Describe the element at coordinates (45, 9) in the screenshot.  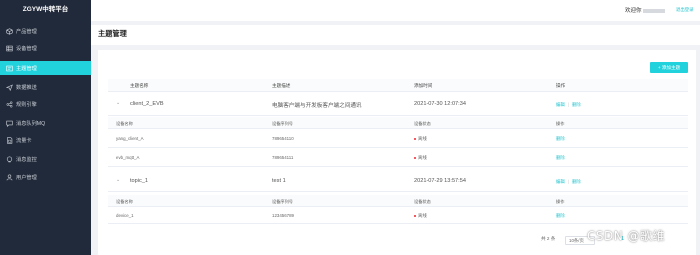
I see `brand-logo: ZGYW中转平台` at that location.